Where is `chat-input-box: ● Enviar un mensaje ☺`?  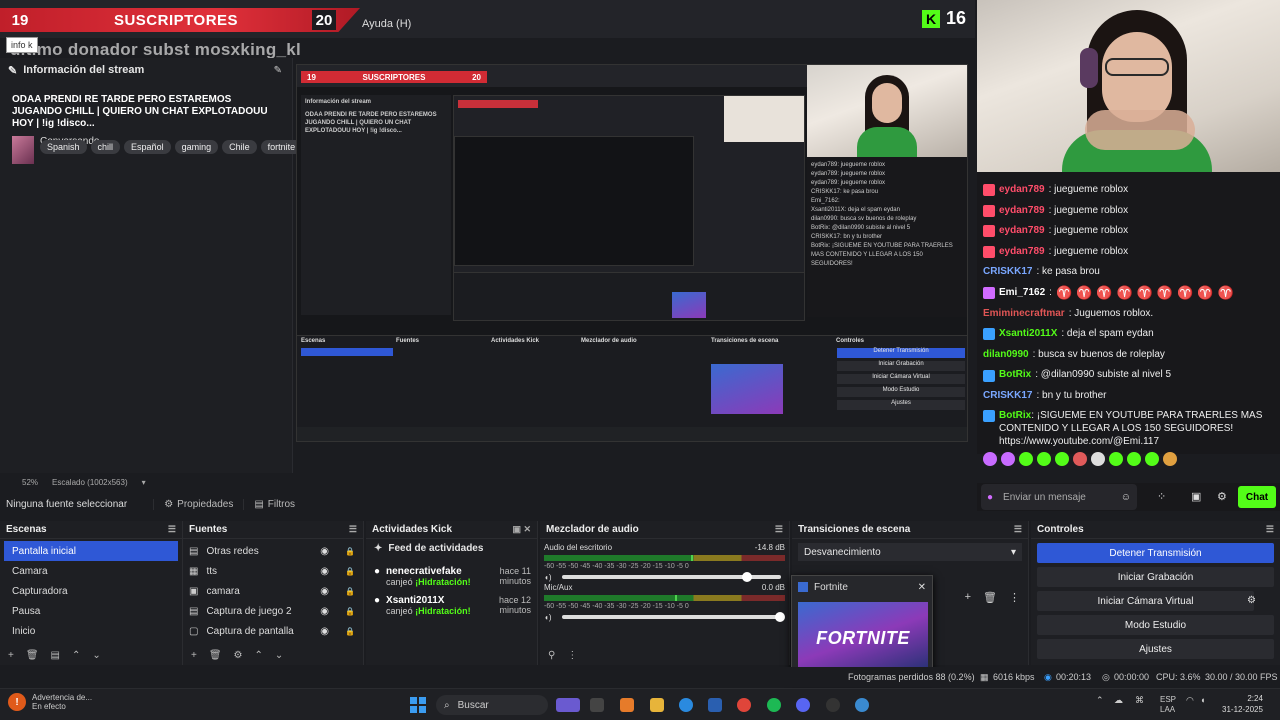
chat-input-box: ● Enviar un mensaje ☺ is located at coordinates (1059, 497).